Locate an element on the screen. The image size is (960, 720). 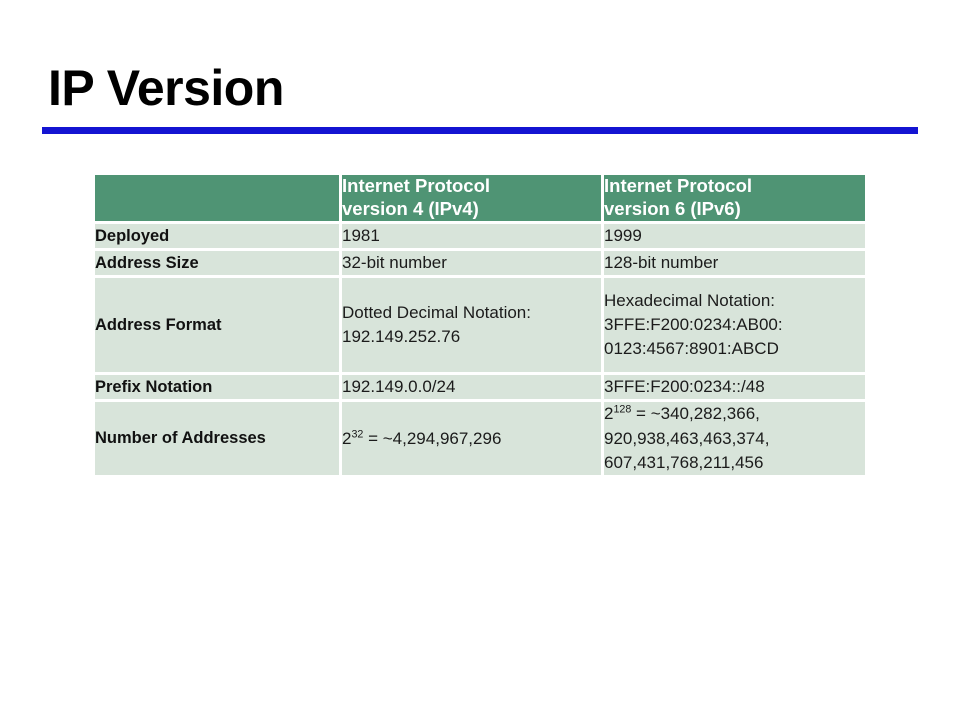
cell-text-line: 2128 = ~340,282,366, is located at coordinates (734, 414).